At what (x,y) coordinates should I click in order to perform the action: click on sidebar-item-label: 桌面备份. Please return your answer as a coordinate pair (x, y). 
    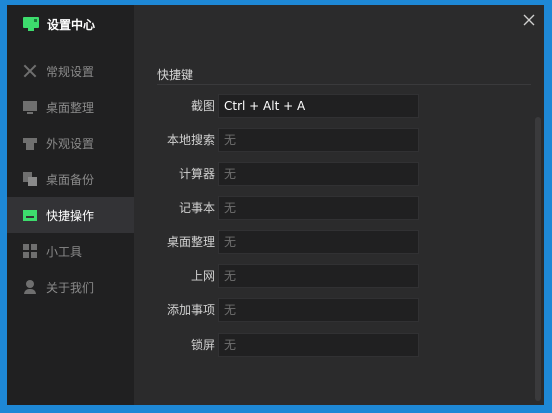
    Looking at the image, I should click on (70, 179).